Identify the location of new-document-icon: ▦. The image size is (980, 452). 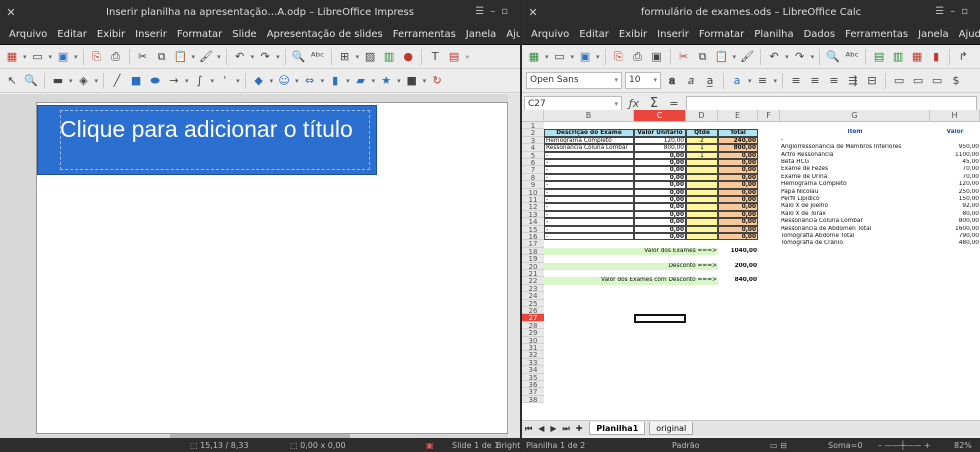
(12, 57).